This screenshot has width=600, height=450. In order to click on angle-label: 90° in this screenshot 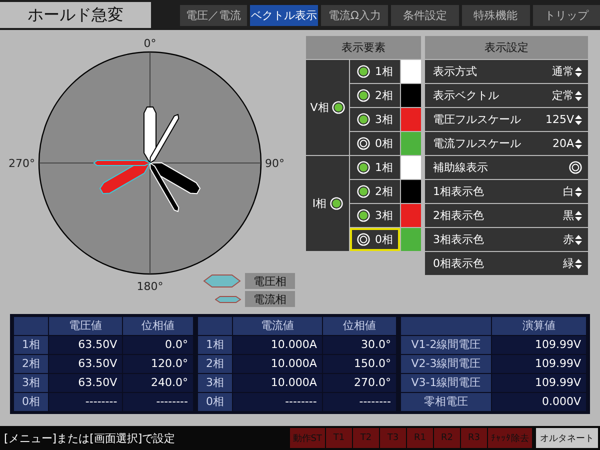, I will do `click(274, 163)`.